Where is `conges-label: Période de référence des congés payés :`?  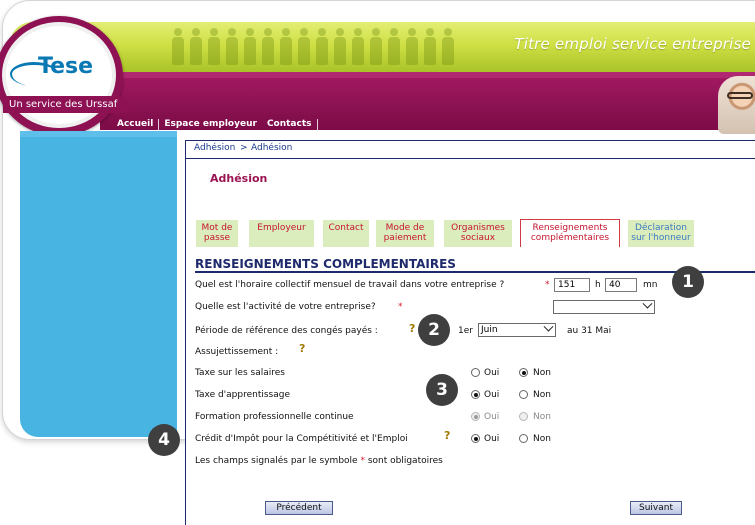
conges-label: Période de référence des congés payés : is located at coordinates (286, 331).